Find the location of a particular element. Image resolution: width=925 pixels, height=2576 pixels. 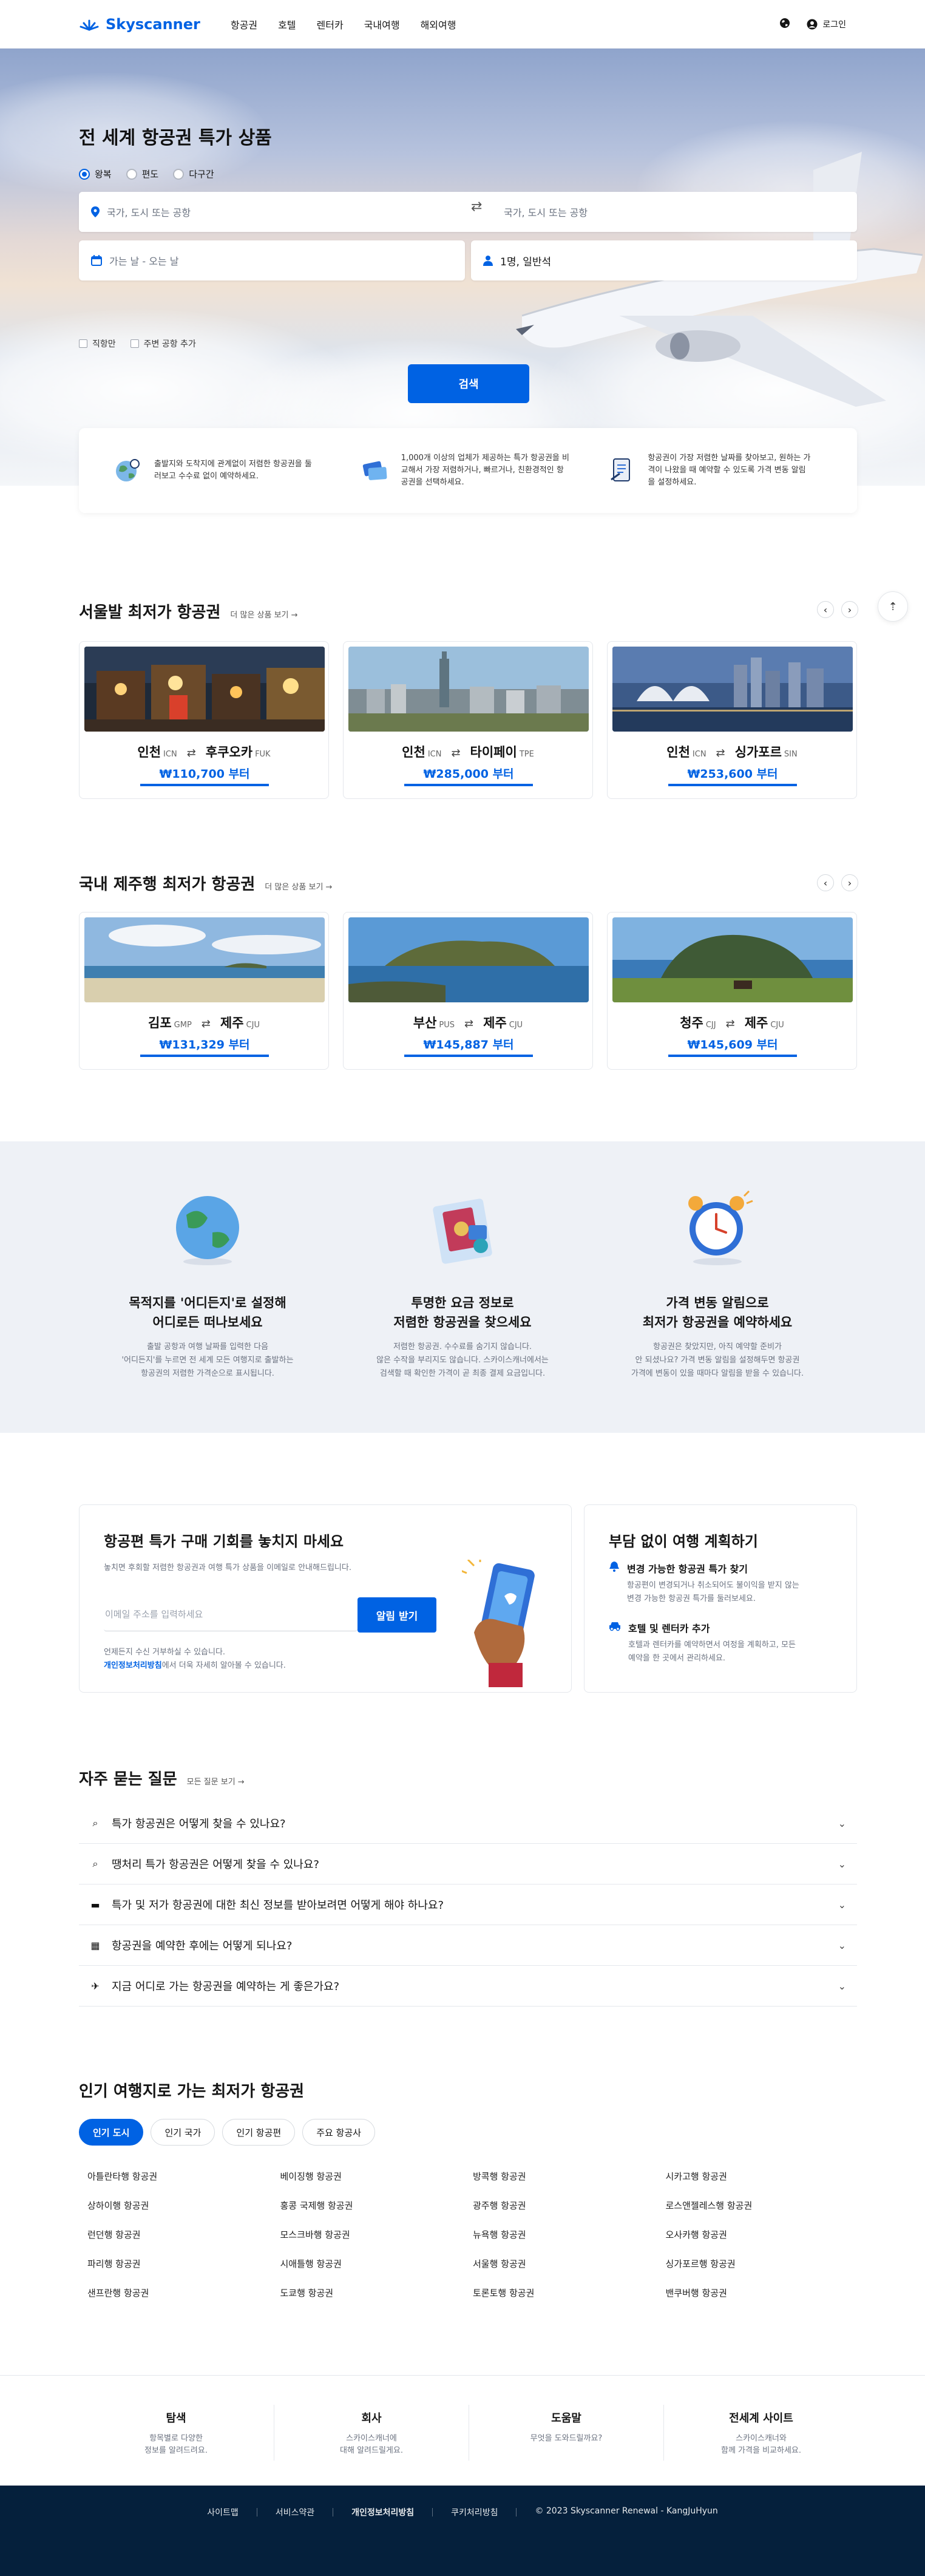

tab-popular-countries: 인기 국가 is located at coordinates (183, 2132).